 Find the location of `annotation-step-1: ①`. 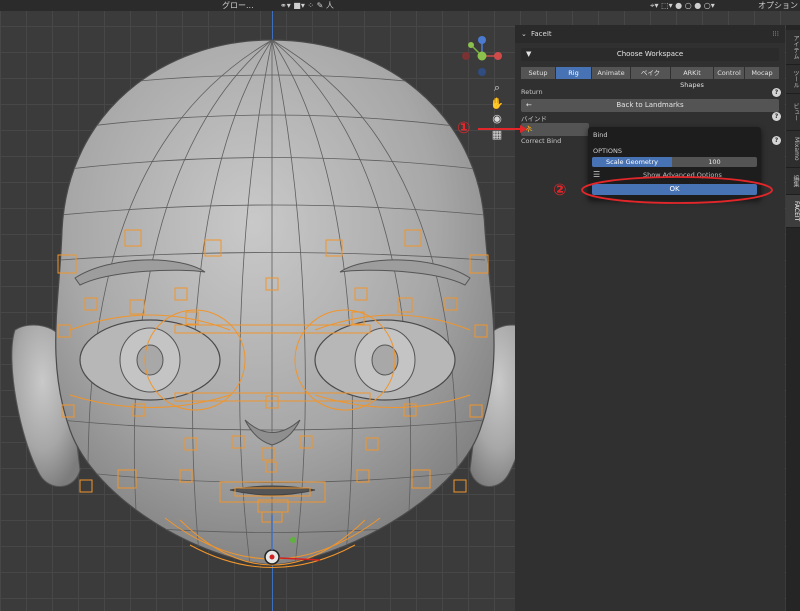

annotation-step-1: ① is located at coordinates (464, 127).